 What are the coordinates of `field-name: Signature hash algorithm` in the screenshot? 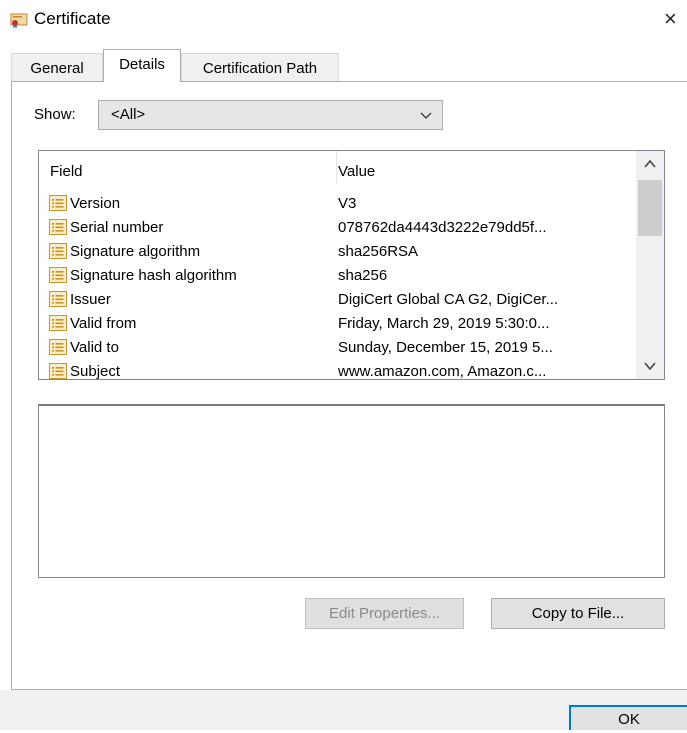 It's located at (153, 275).